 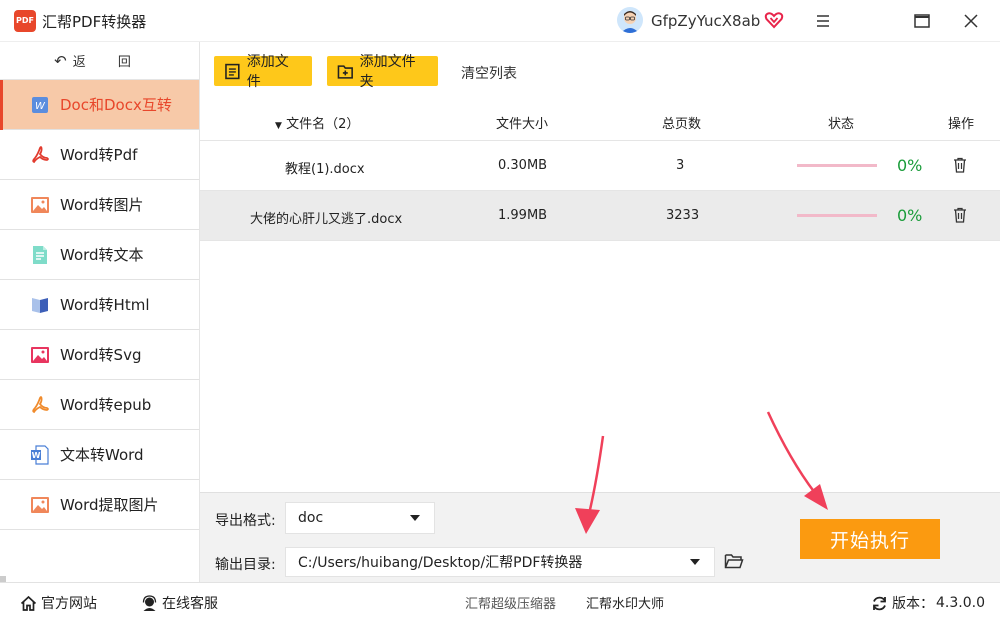 I want to click on word-icon: W, so click(x=40, y=454).